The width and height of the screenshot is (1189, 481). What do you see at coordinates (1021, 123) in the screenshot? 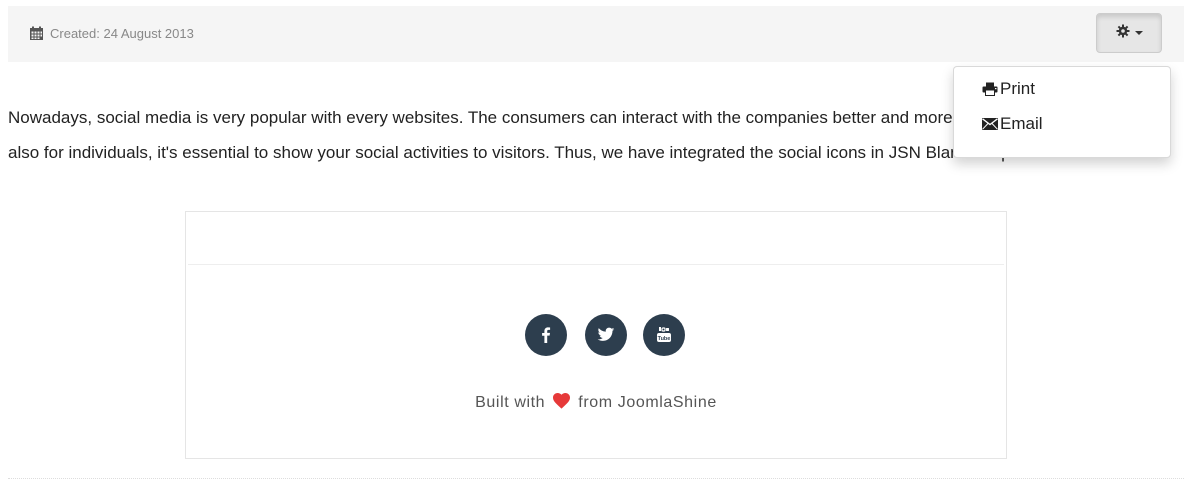
I see `email-label: Email` at bounding box center [1021, 123].